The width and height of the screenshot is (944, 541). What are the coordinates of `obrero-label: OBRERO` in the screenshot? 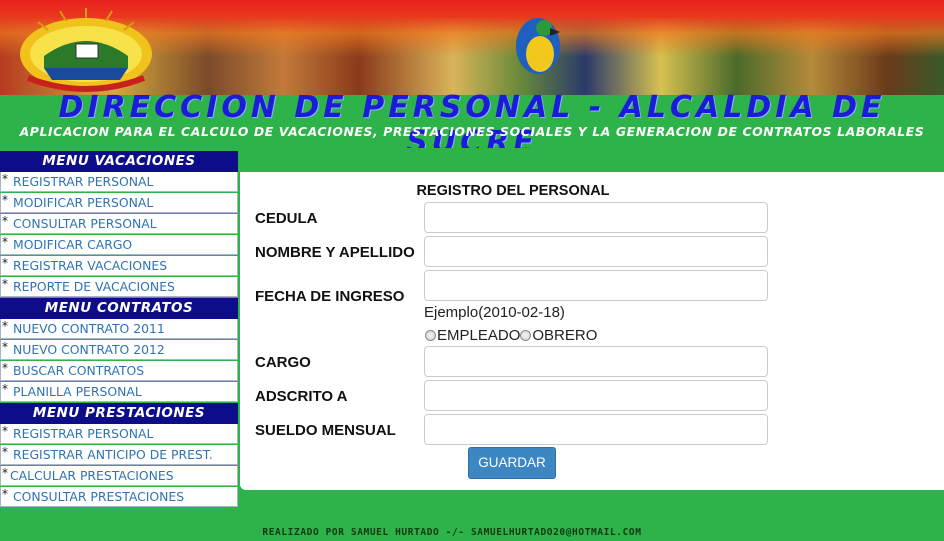 It's located at (565, 335).